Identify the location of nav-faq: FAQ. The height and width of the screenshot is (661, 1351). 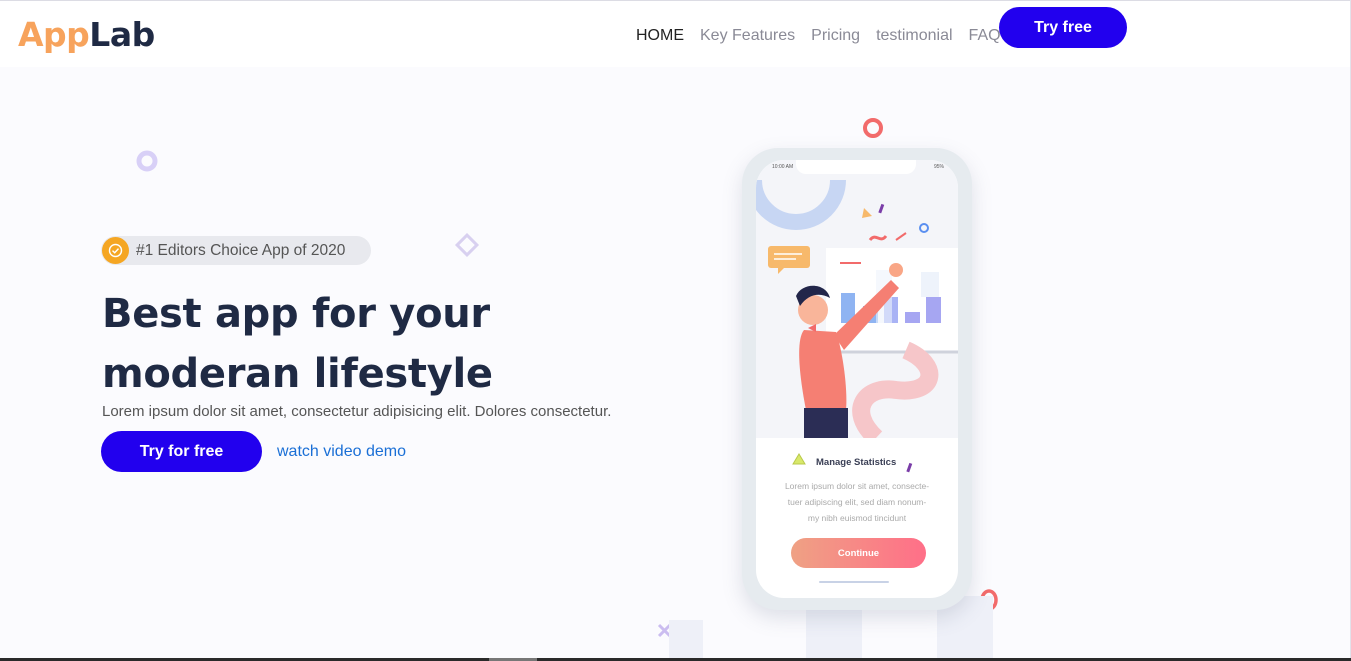
(985, 36).